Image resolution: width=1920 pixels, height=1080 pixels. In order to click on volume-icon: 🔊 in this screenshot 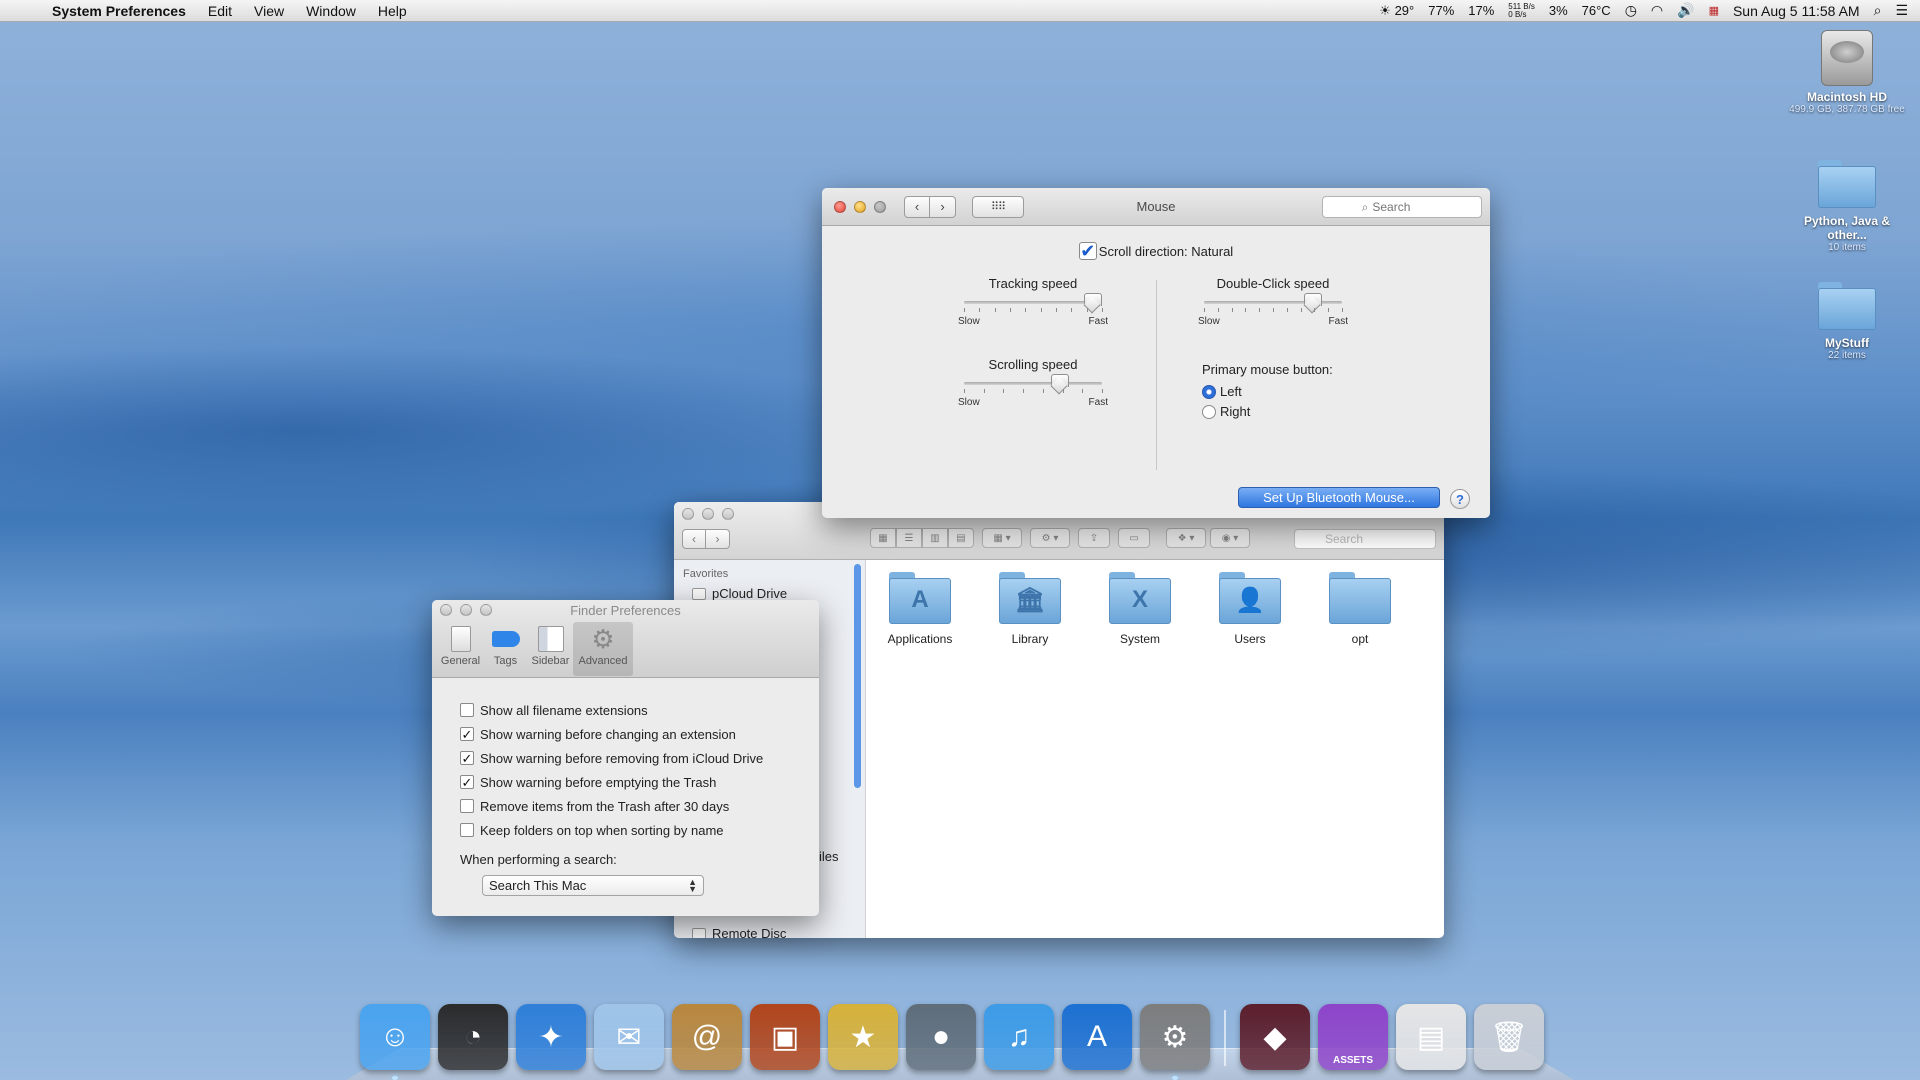, I will do `click(1685, 10)`.